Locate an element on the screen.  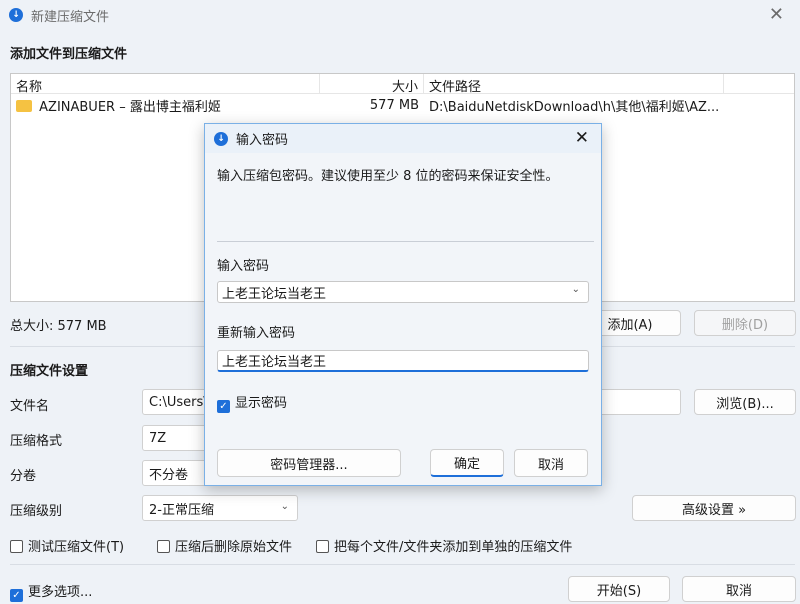
window-title: 新建压缩文件 is located at coordinates (70, 17).